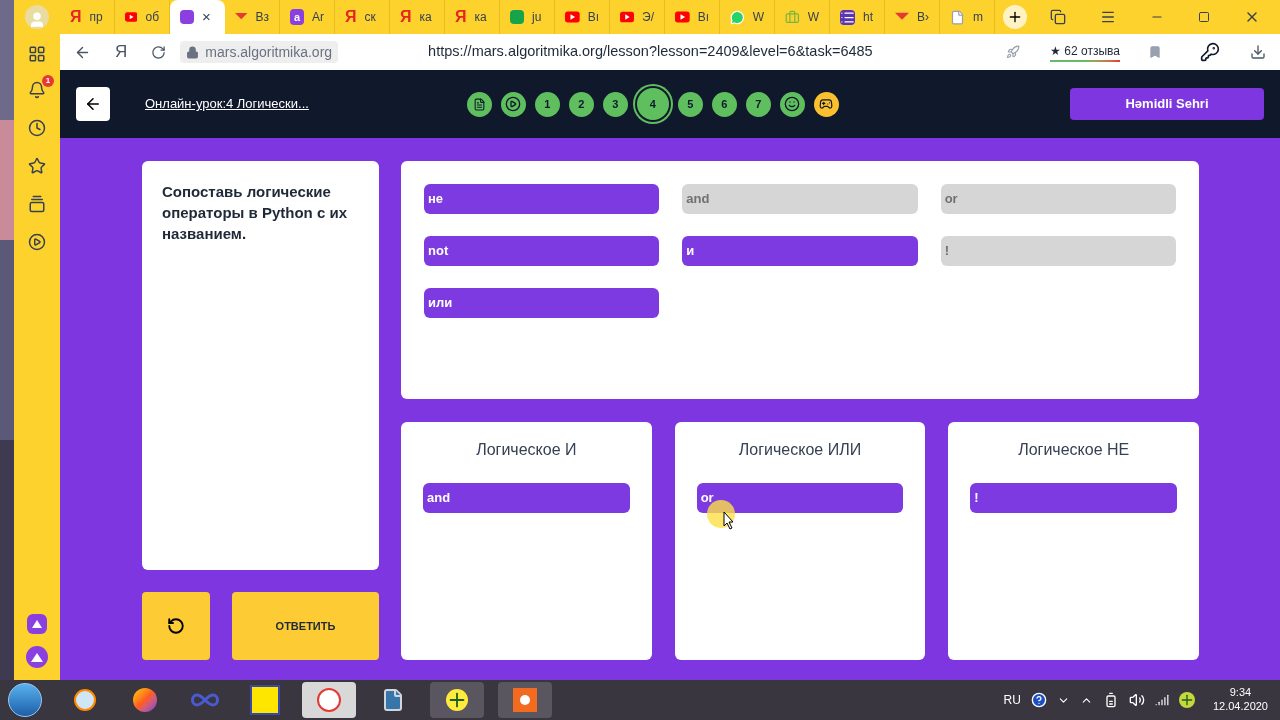  What do you see at coordinates (581, 104) in the screenshot?
I see `step-button: 2` at bounding box center [581, 104].